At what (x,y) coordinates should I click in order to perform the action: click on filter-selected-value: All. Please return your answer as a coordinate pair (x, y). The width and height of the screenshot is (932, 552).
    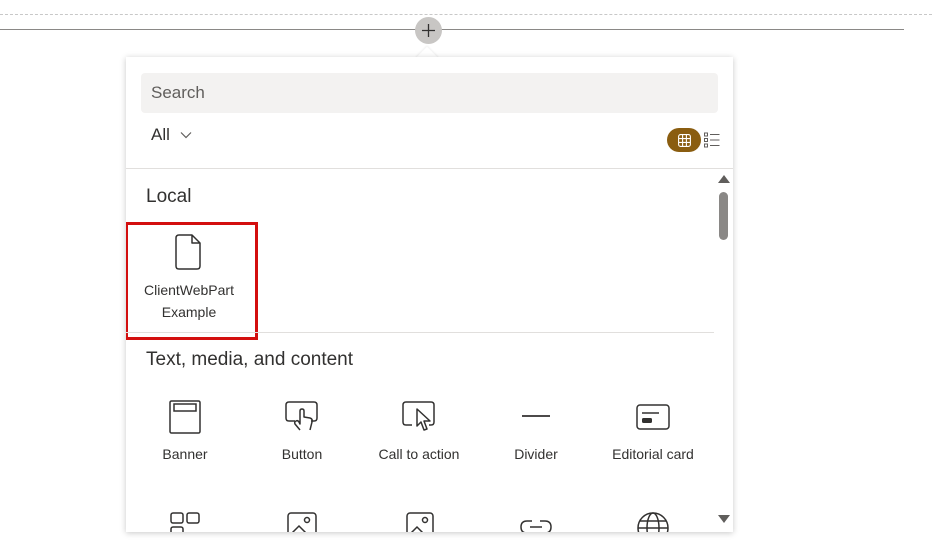
    Looking at the image, I should click on (160, 134).